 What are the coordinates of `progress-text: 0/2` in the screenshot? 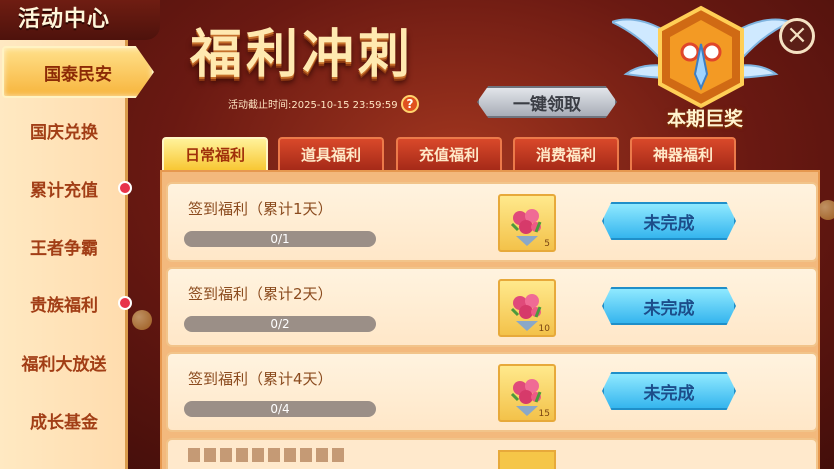 It's located at (280, 324).